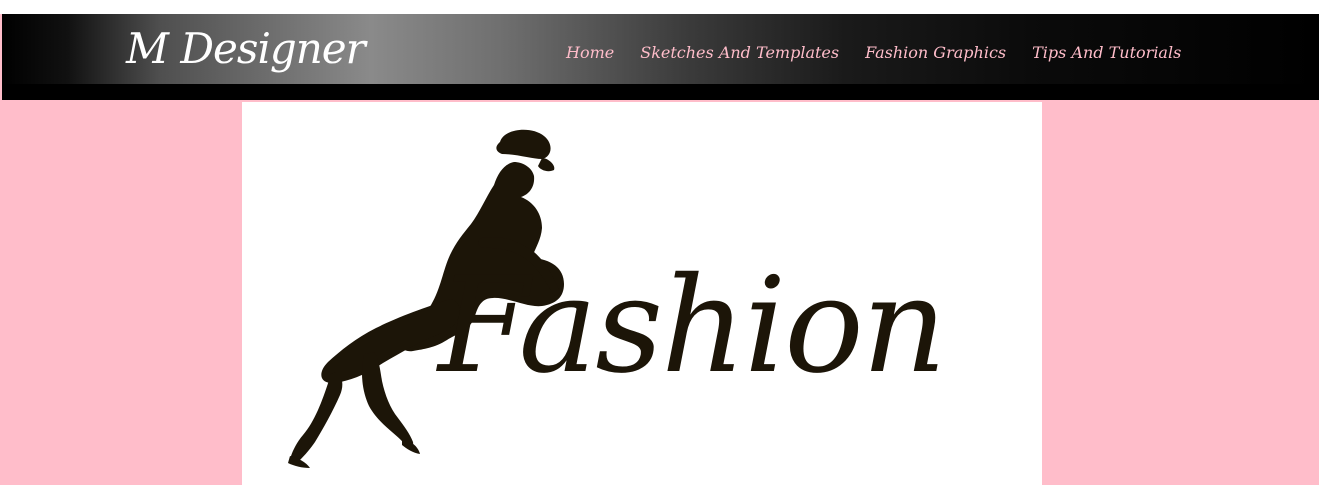 This screenshot has height=485, width=1319. Describe the element at coordinates (1106, 52) in the screenshot. I see `nav-link-tips-and-tutorials: Tips And Tutorials` at that location.